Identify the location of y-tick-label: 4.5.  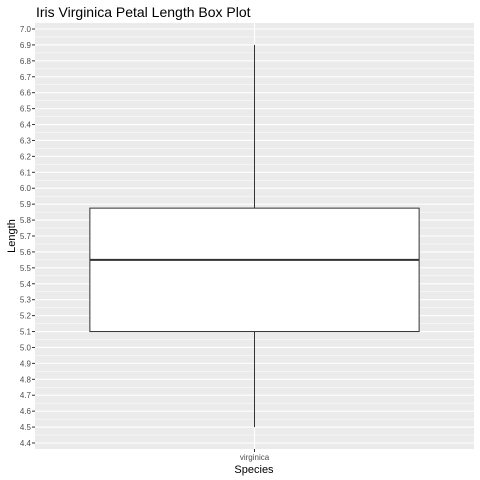
(26, 427).